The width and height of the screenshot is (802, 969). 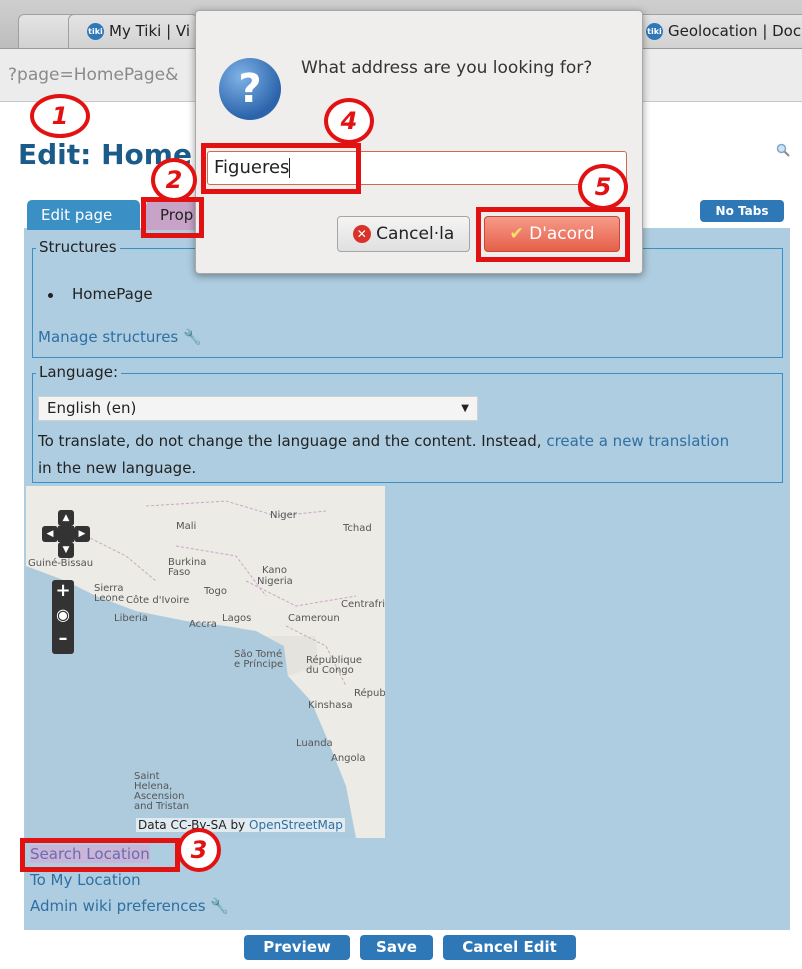 I want to click on callout-4: 4, so click(x=349, y=121).